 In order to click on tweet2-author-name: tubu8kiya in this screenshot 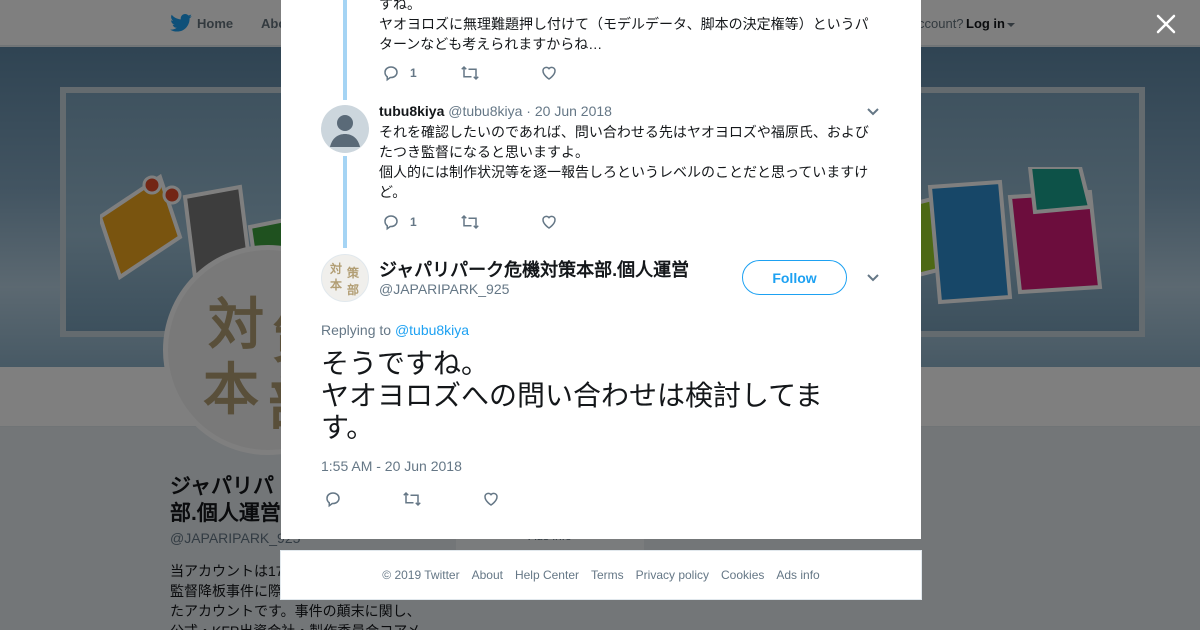, I will do `click(411, 111)`.